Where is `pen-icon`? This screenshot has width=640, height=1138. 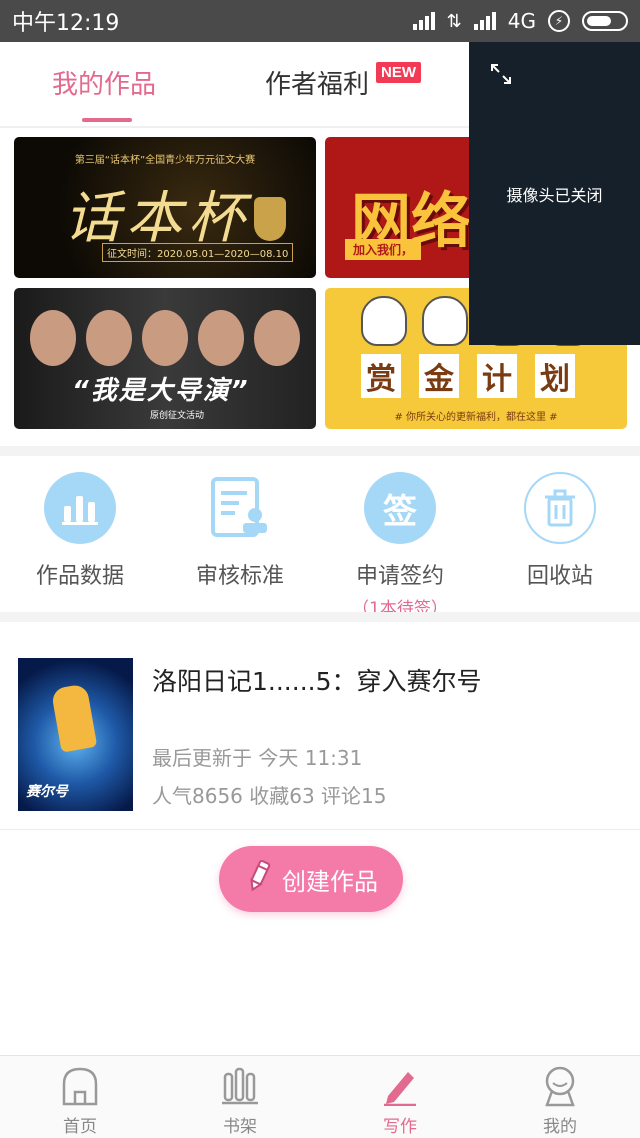 pen-icon is located at coordinates (400, 1086).